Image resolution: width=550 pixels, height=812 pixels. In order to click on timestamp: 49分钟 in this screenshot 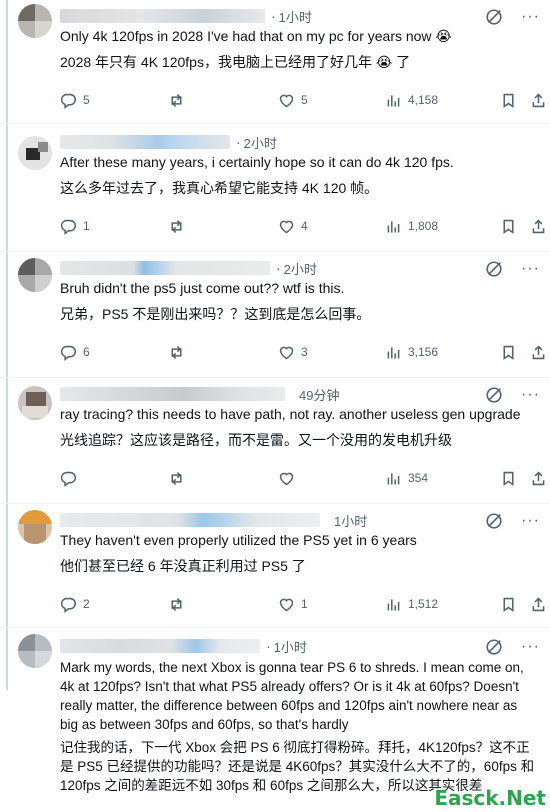, I will do `click(319, 394)`.